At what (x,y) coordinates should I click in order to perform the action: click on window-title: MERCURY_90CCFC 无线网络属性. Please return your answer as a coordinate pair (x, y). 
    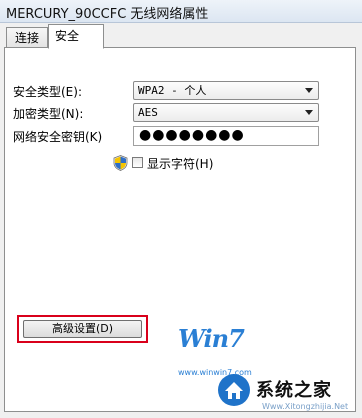
    Looking at the image, I should click on (107, 14).